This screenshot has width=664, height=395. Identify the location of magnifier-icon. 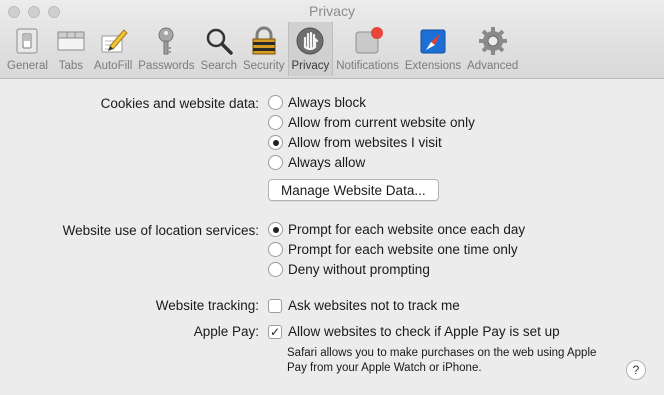
(219, 41).